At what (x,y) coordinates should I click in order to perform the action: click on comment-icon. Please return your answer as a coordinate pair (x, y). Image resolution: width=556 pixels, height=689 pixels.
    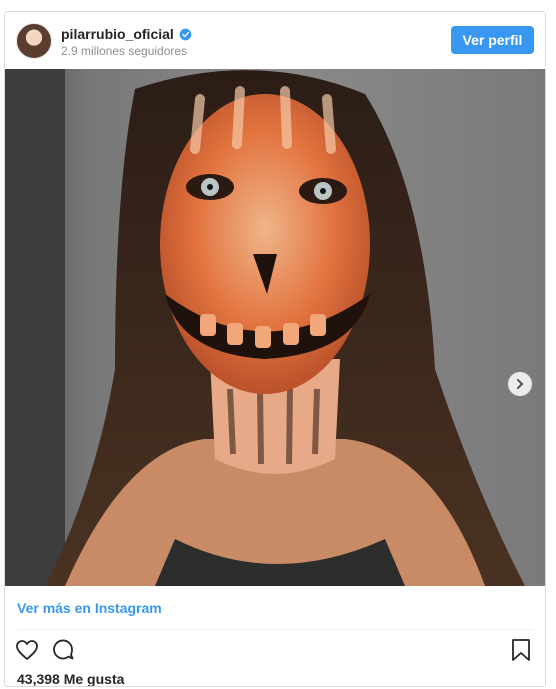
    Looking at the image, I should click on (63, 649).